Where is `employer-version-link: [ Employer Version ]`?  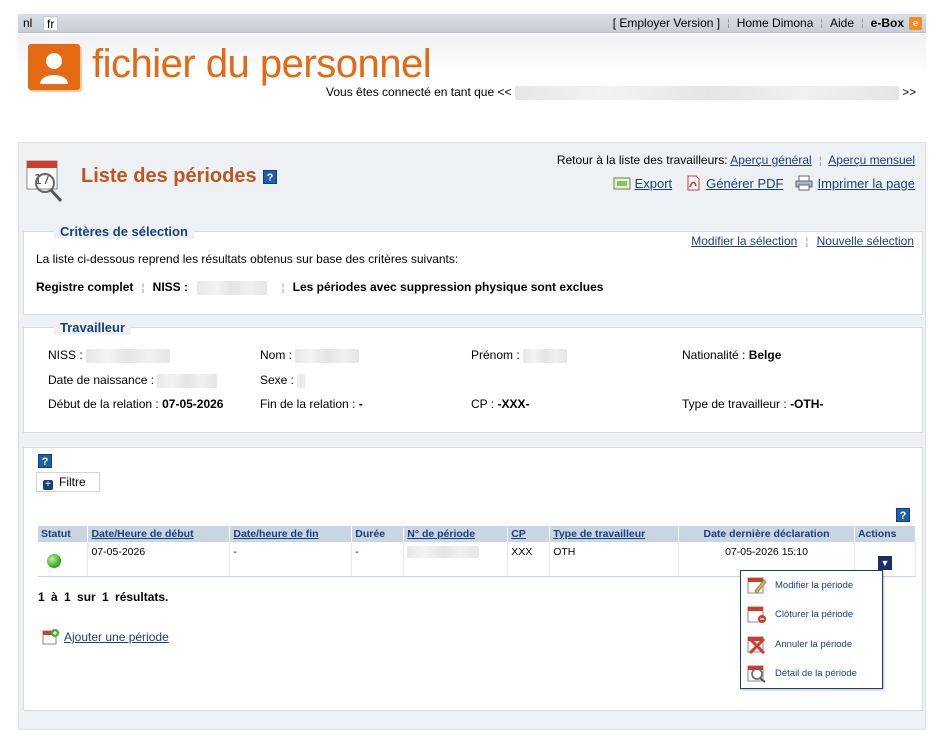
employer-version-link: [ Employer Version ] is located at coordinates (666, 23).